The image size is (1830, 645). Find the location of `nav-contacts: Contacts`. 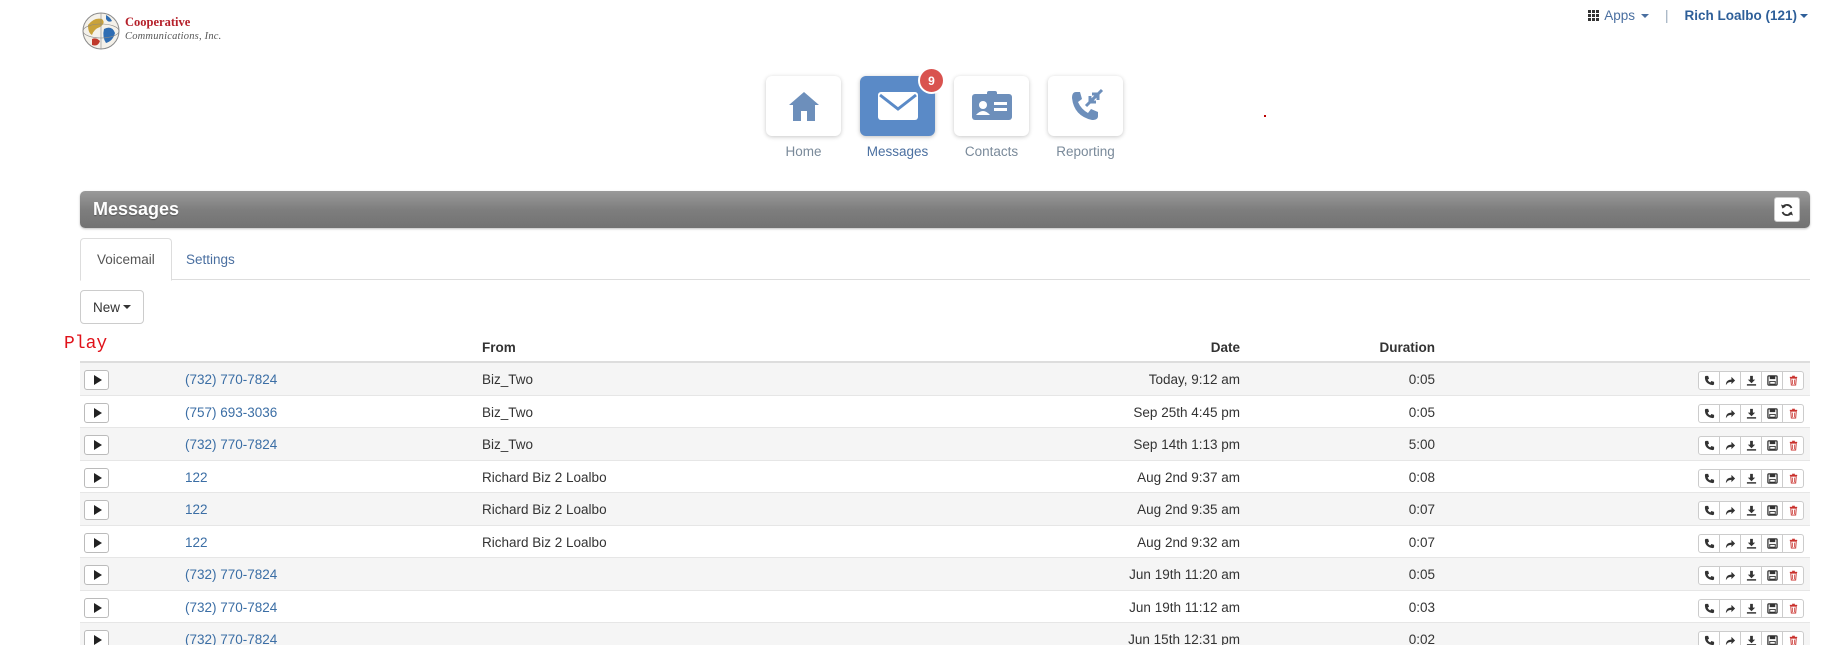

nav-contacts: Contacts is located at coordinates (991, 117).